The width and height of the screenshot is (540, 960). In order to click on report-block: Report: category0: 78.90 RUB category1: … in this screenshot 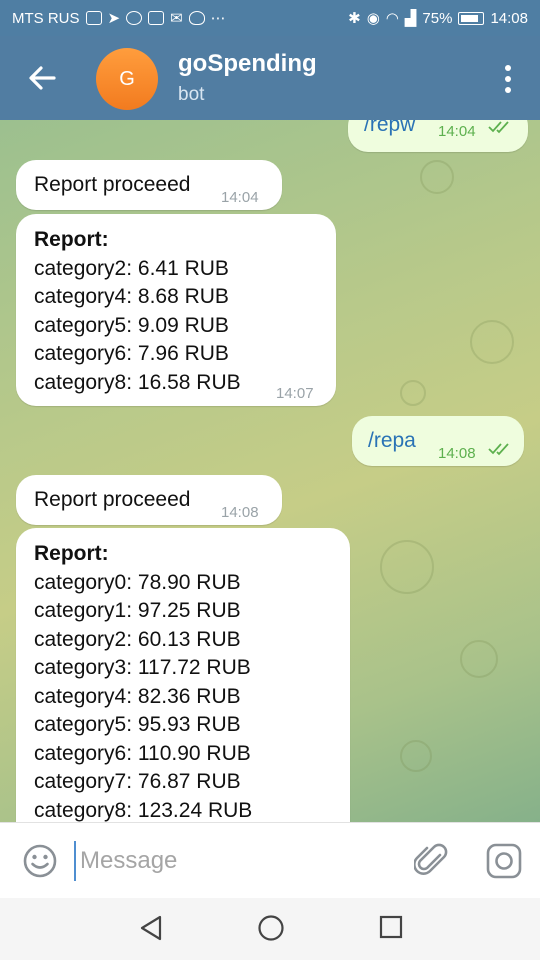, I will do `click(143, 681)`.